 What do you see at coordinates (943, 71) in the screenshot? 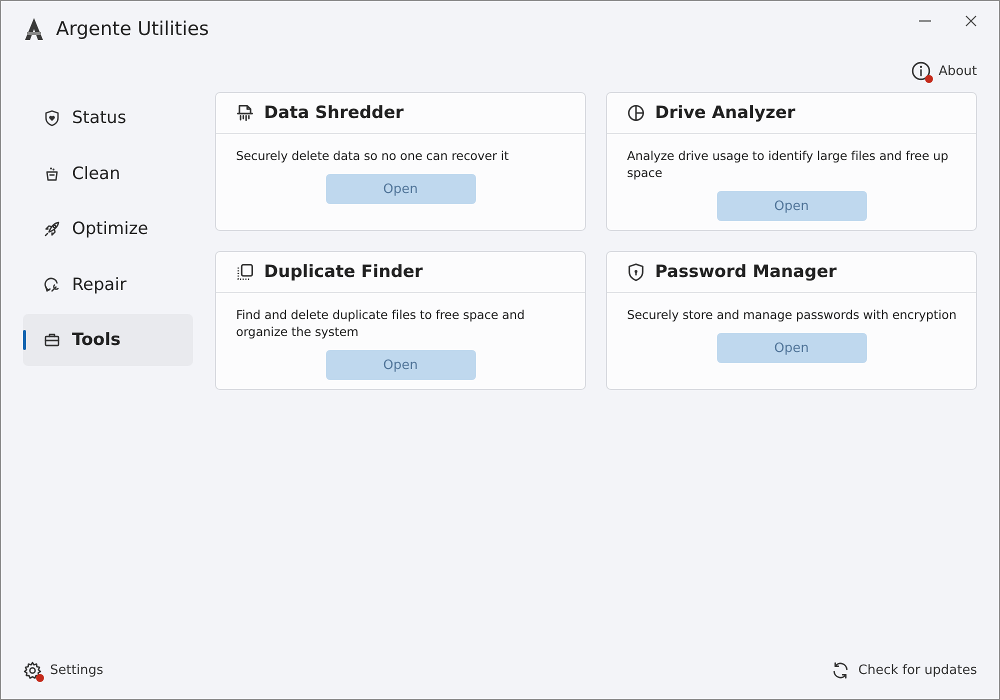
I see `about-button: About` at bounding box center [943, 71].